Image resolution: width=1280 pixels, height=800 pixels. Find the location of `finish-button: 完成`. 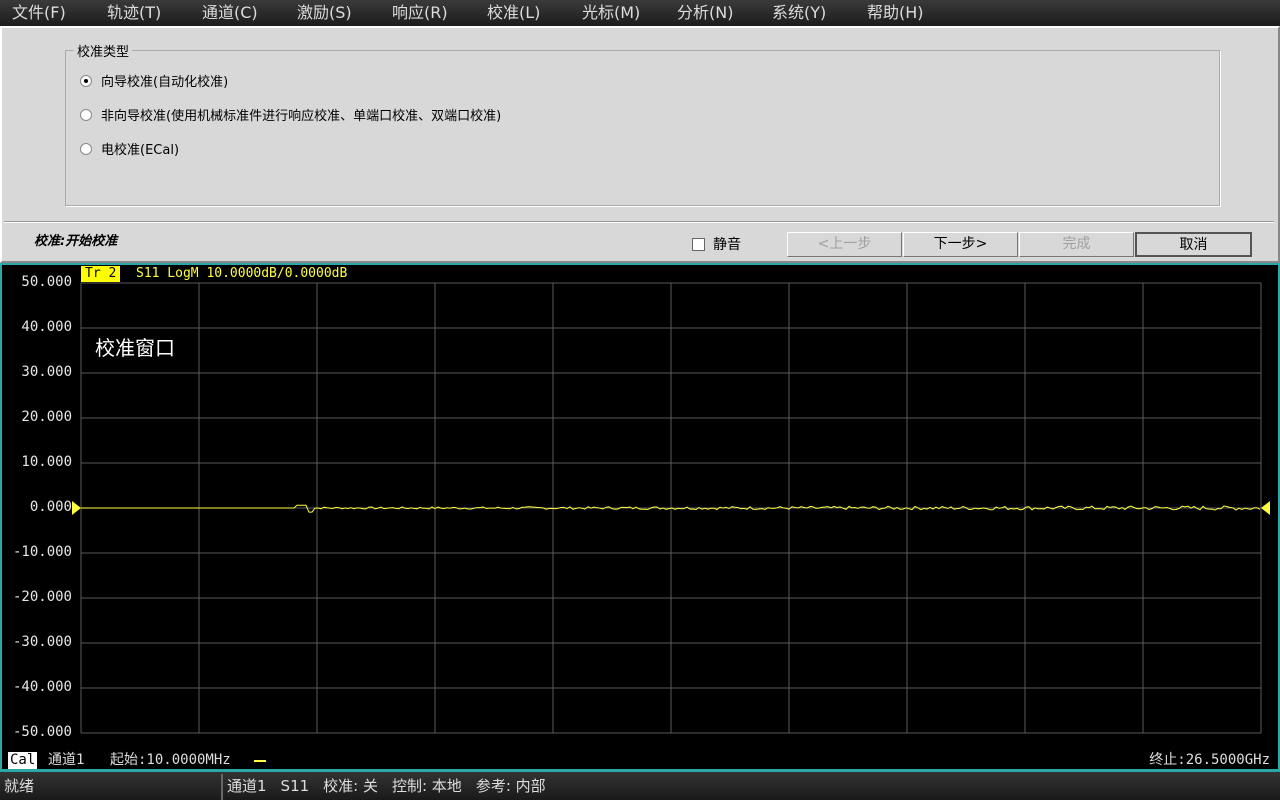

finish-button: 完成 is located at coordinates (1076, 244).